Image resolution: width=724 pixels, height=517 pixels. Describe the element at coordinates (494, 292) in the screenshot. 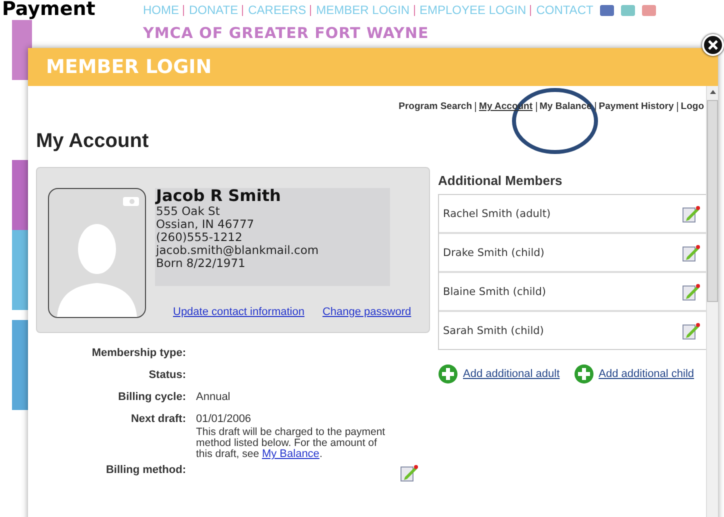

I see `member-name: Blaine Smith (child)` at that location.